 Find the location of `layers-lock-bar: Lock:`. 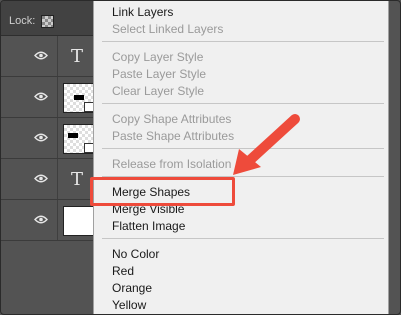

layers-lock-bar: Lock: is located at coordinates (51, 18).